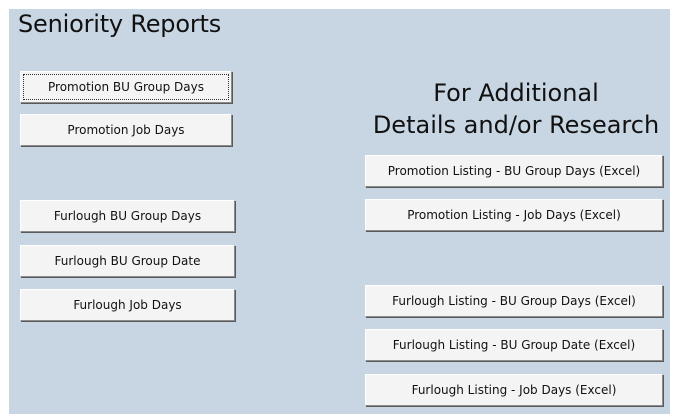 The width and height of the screenshot is (674, 414). I want to click on promotion-job-days-button: Promotion Job Days, so click(126, 130).